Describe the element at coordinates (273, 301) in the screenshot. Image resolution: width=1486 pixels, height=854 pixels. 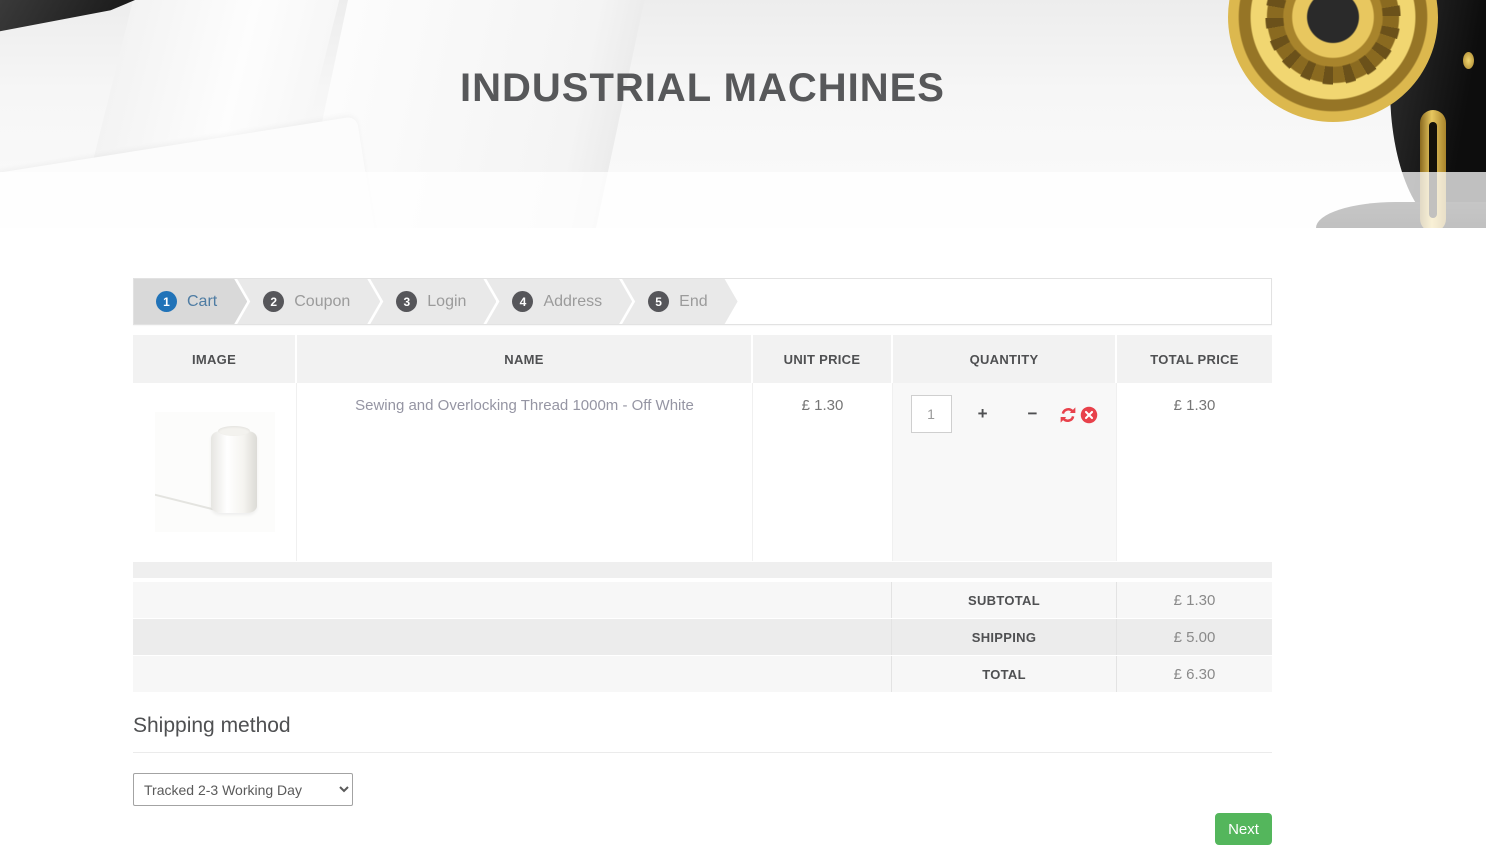
I see `step-number-badge: 2` at that location.